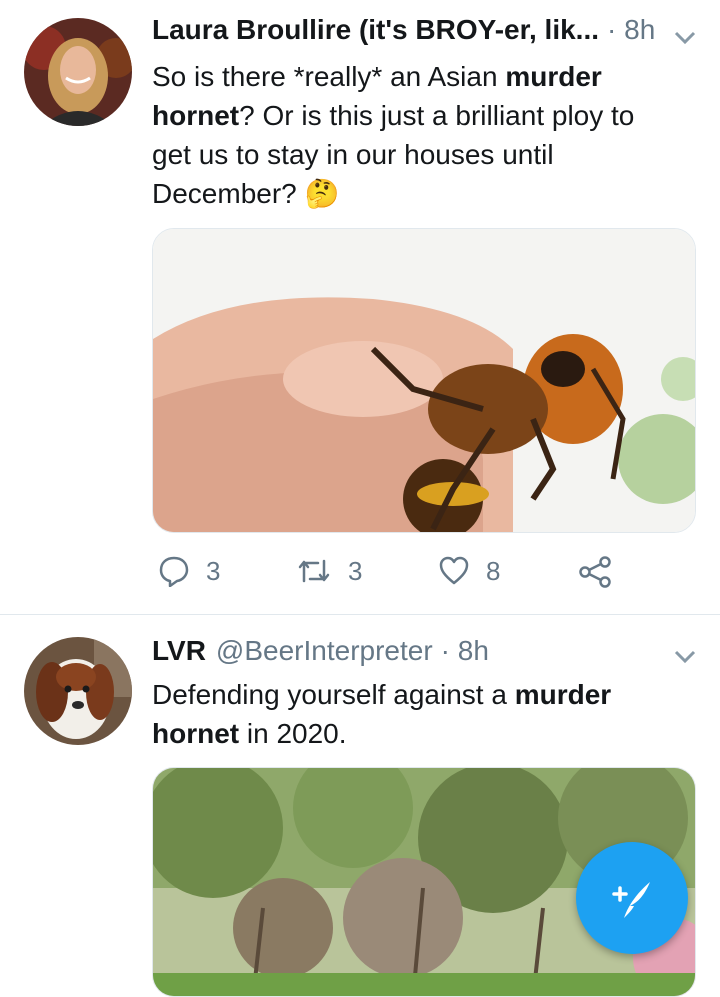  What do you see at coordinates (329, 76) in the screenshot?
I see `text-segment: So is there *really* an Asian` at bounding box center [329, 76].